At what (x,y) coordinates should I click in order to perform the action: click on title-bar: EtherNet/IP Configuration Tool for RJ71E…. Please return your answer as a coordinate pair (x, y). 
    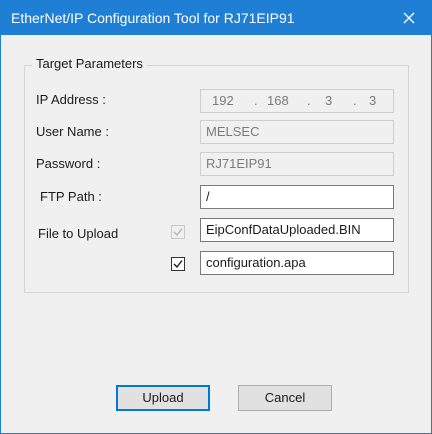
    Looking at the image, I should click on (216, 18).